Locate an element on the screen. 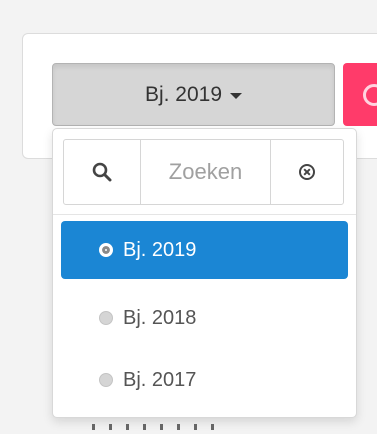 The width and height of the screenshot is (377, 434). year-dropdown-label: Bj. 2019 is located at coordinates (183, 94).